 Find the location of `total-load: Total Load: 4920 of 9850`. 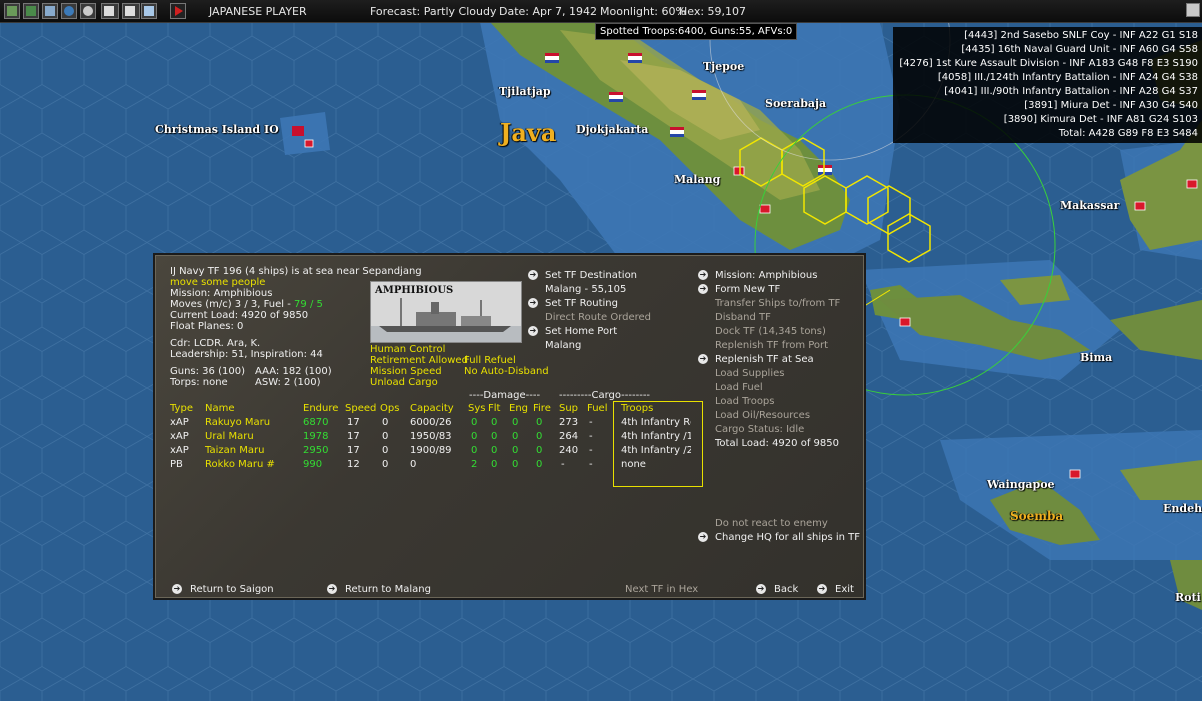

total-load: Total Load: 4920 of 9850 is located at coordinates (777, 443).